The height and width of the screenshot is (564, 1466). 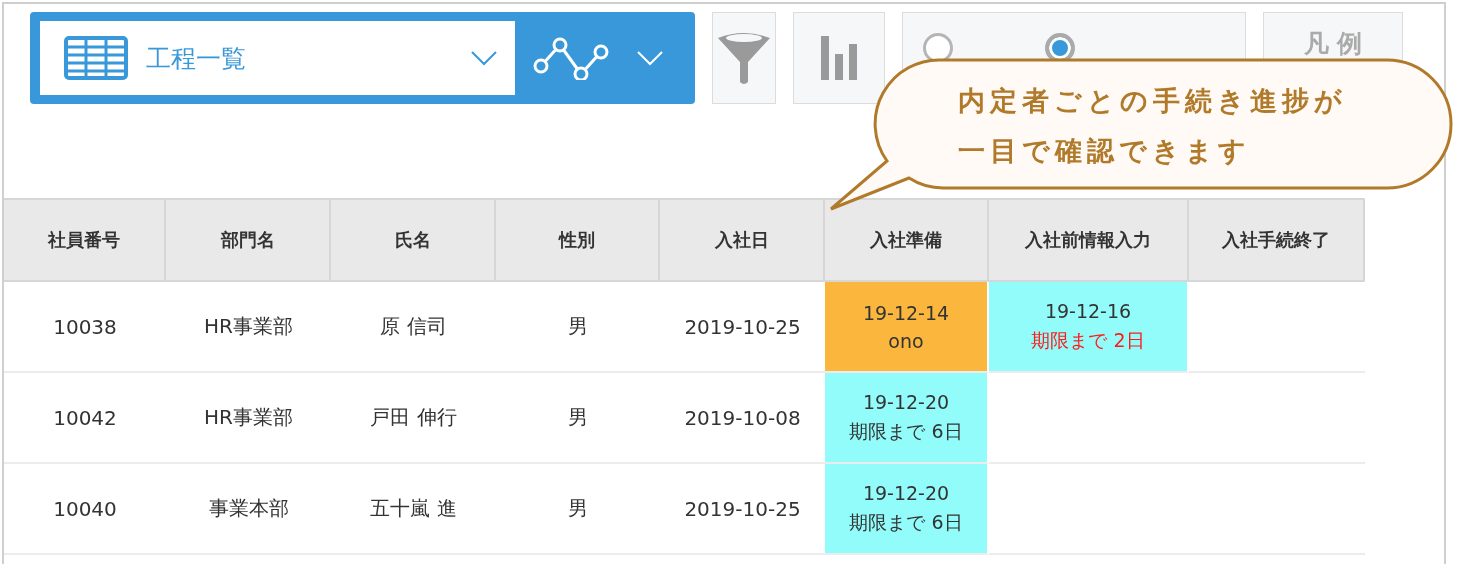 What do you see at coordinates (248, 240) in the screenshot?
I see `column-header: 部門名` at bounding box center [248, 240].